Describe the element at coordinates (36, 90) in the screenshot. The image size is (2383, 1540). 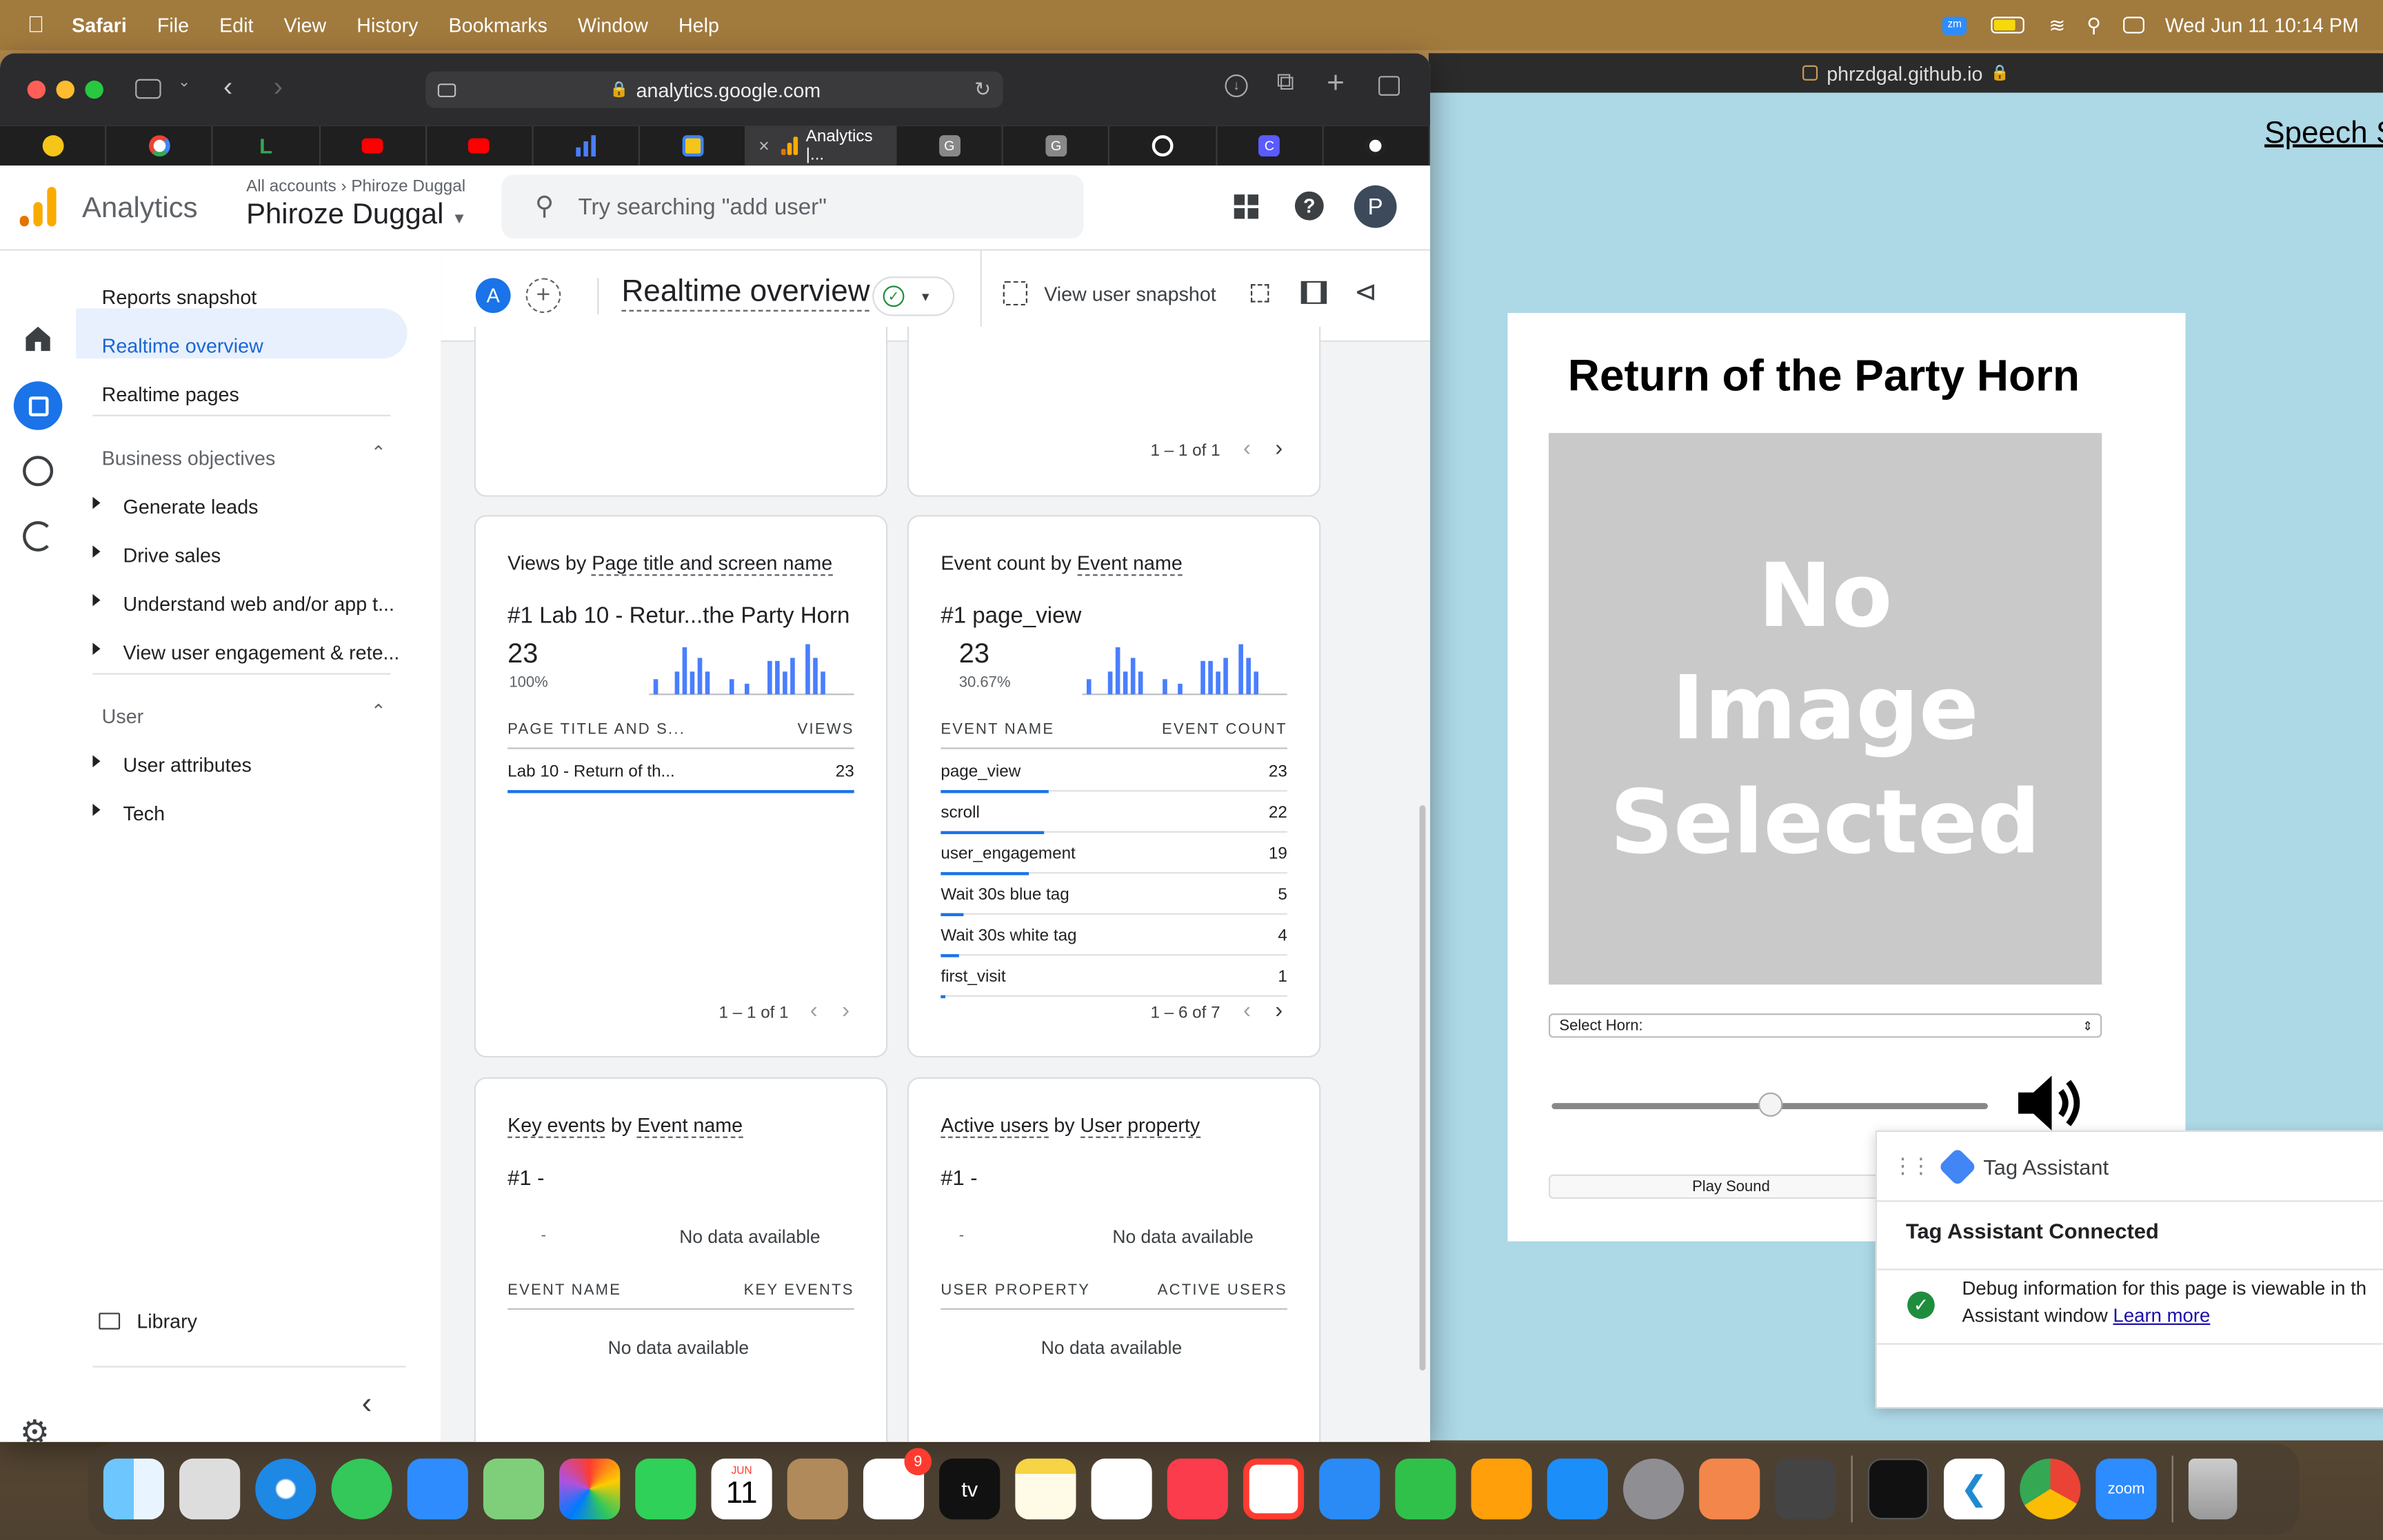
I see `close-window-button` at that location.